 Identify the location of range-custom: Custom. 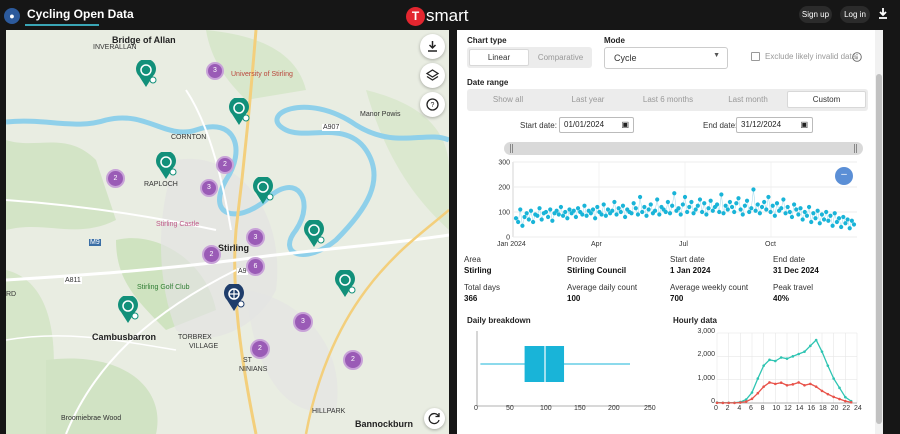
(826, 99).